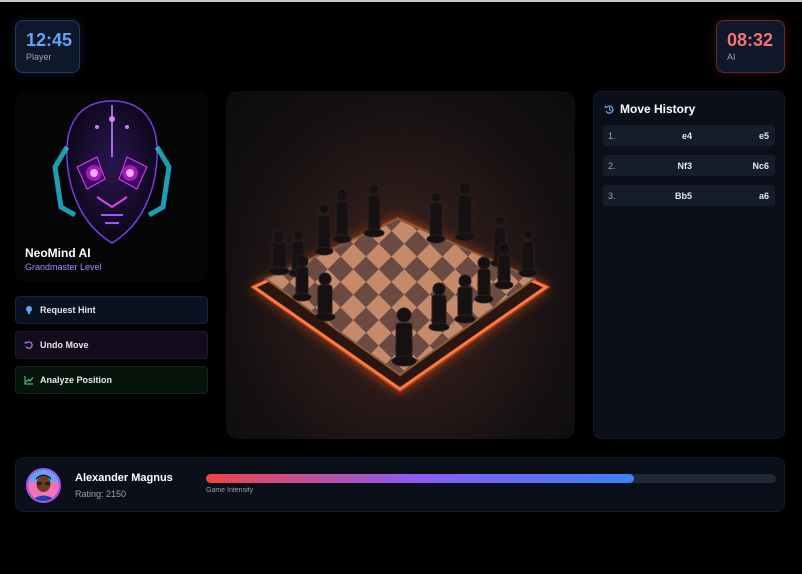 This screenshot has height=574, width=802. I want to click on player-timer-time: 12:45, so click(49, 40).